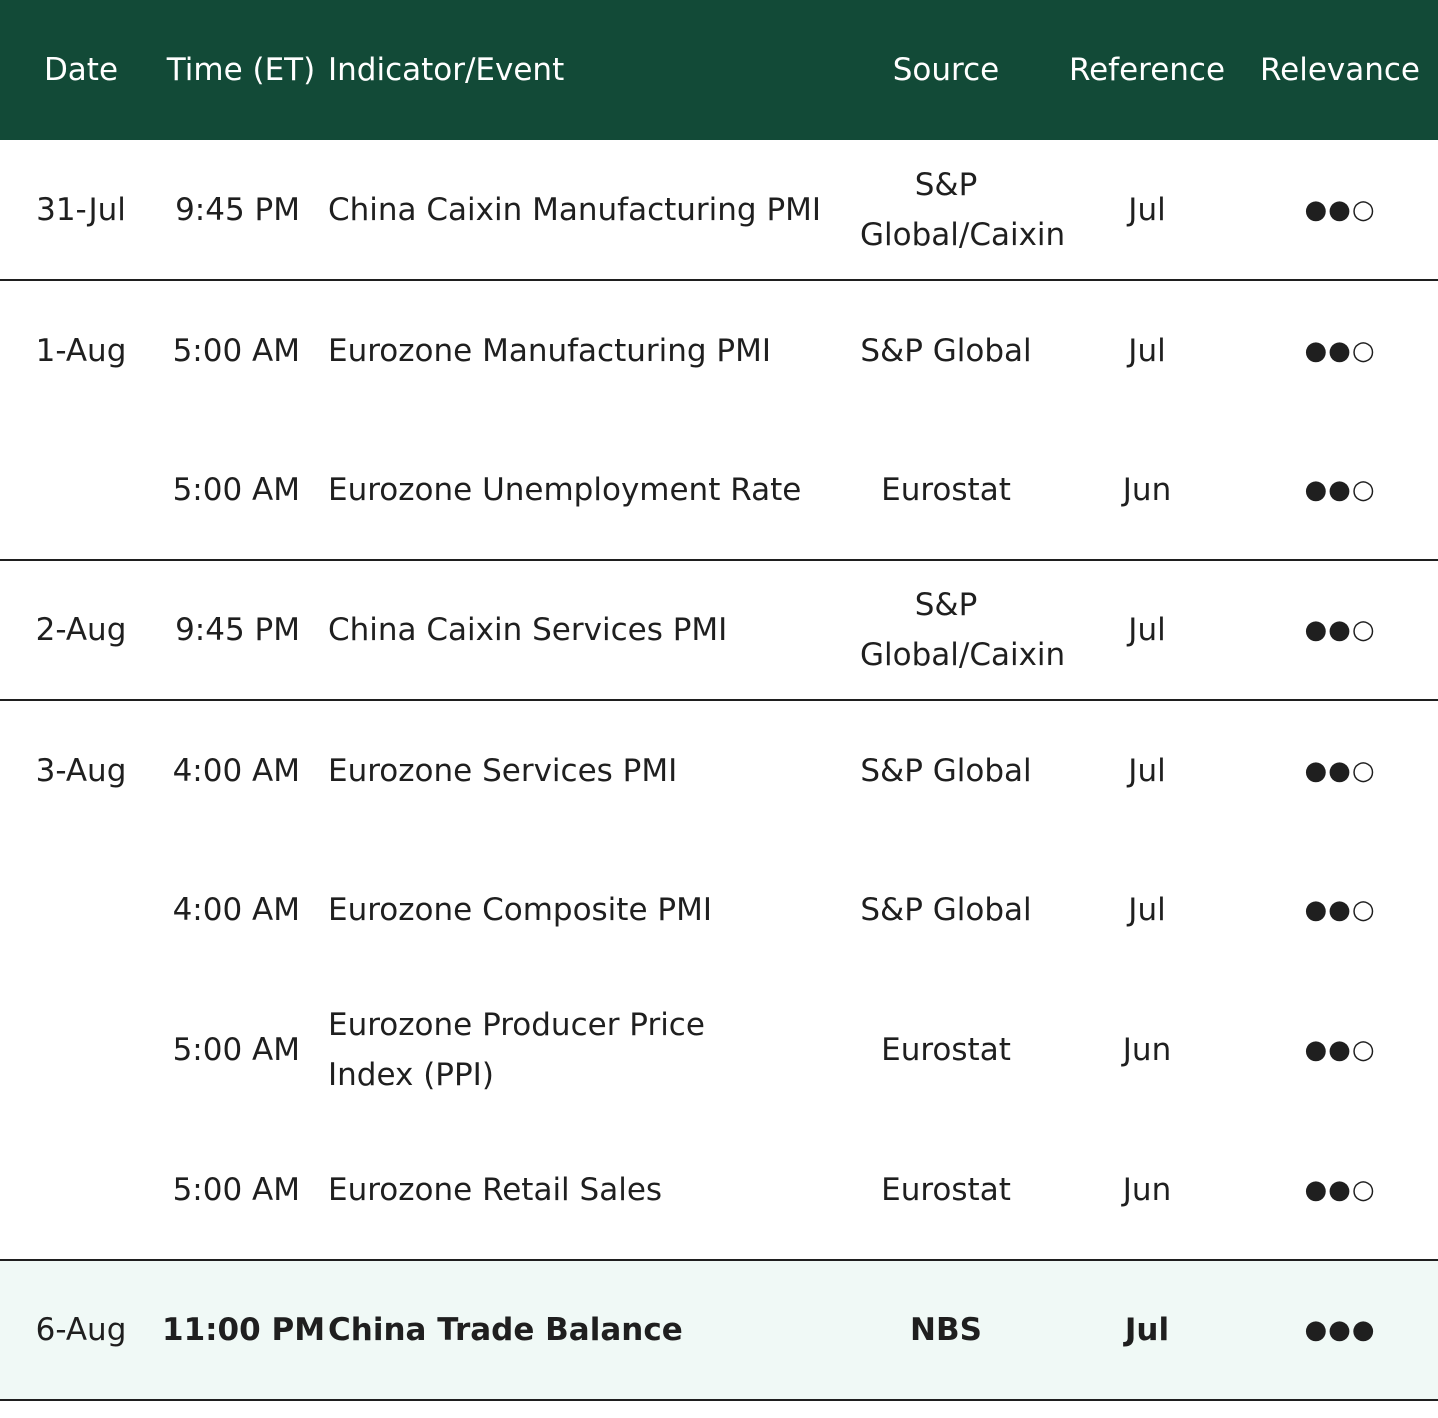 This screenshot has width=1438, height=1418. Describe the element at coordinates (1340, 1330) in the screenshot. I see `cell-relevance: ●●●` at that location.